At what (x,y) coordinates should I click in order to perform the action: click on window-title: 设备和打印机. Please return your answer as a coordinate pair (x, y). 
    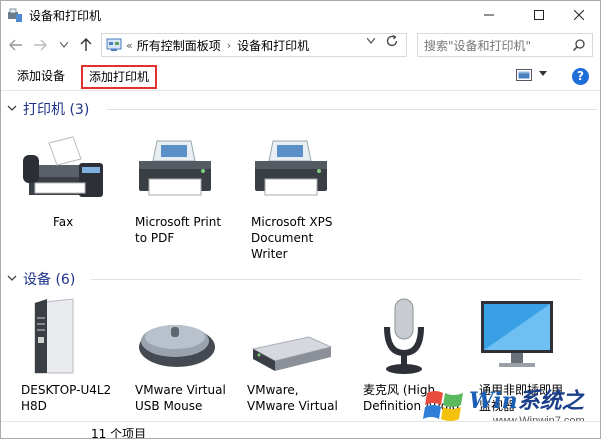
    Looking at the image, I should click on (65, 16).